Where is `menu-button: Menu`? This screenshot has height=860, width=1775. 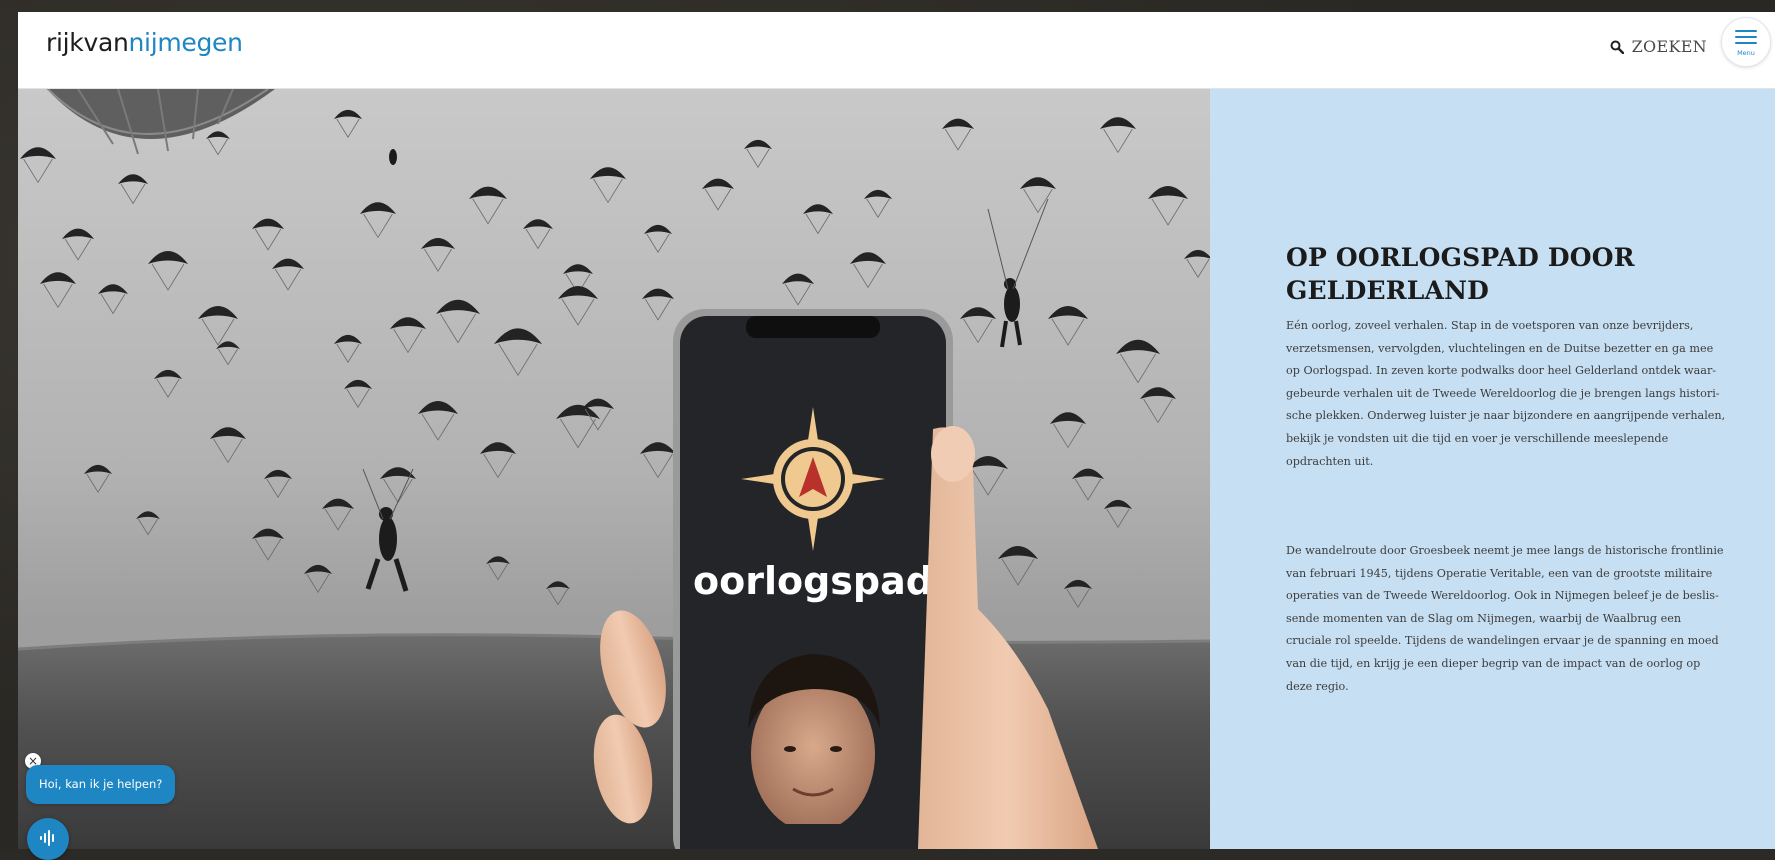
menu-button: Menu is located at coordinates (1746, 42).